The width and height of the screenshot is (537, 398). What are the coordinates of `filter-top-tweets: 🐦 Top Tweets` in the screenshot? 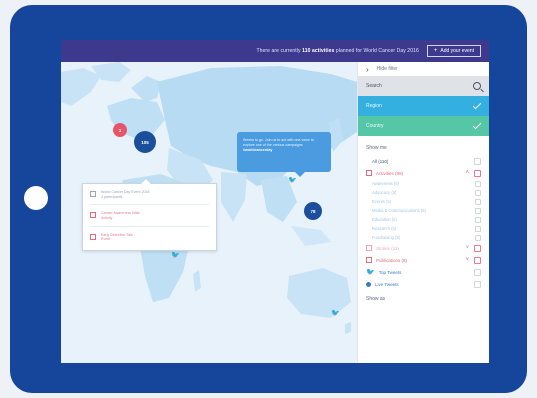 It's located at (423, 272).